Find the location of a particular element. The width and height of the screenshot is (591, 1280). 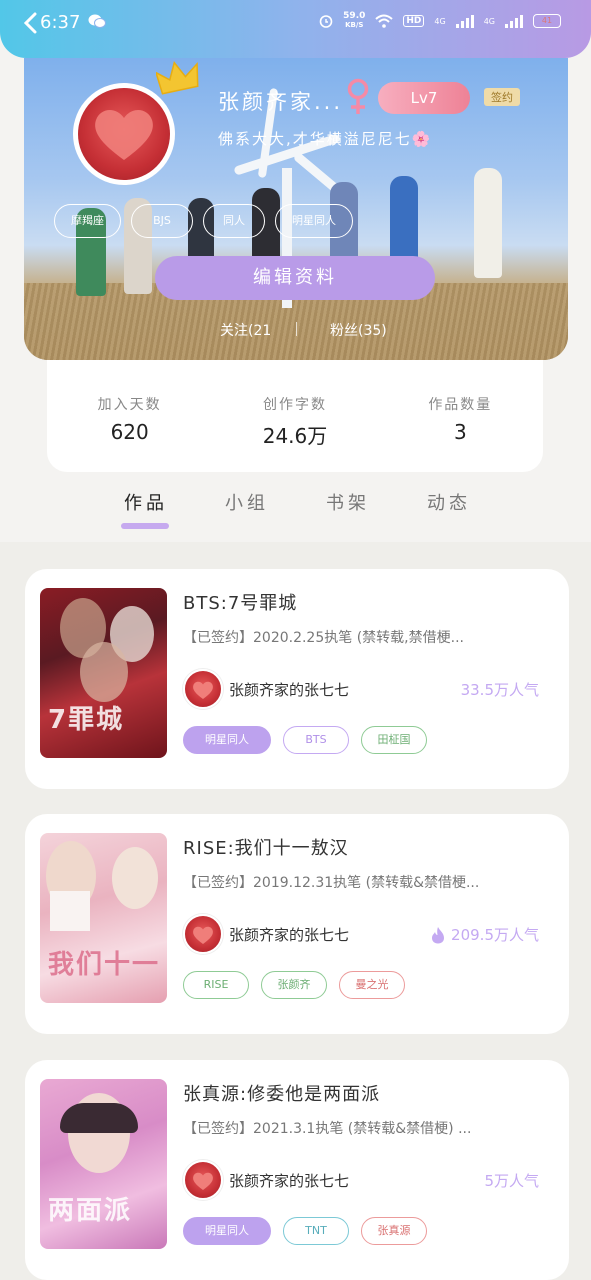

tab-groups: 小组 is located at coordinates (247, 502).